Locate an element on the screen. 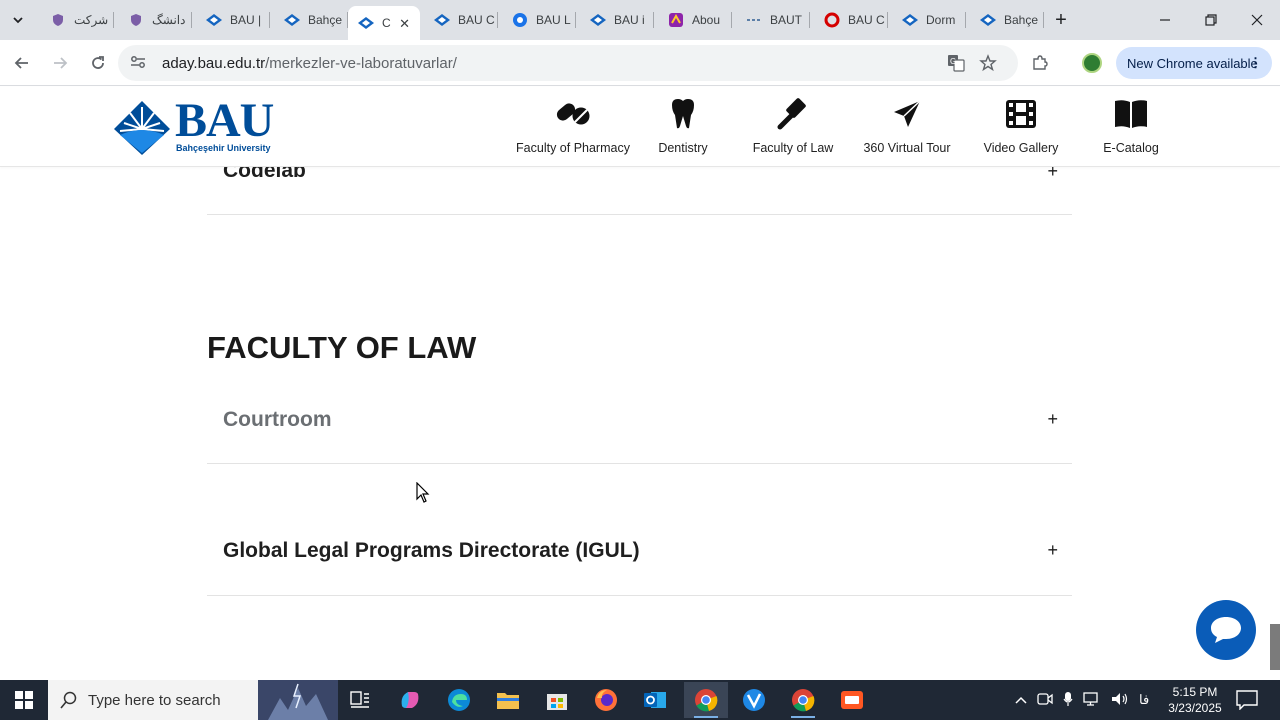 Image resolution: width=1280 pixels, height=720 pixels. live-chat-button is located at coordinates (1226, 630).